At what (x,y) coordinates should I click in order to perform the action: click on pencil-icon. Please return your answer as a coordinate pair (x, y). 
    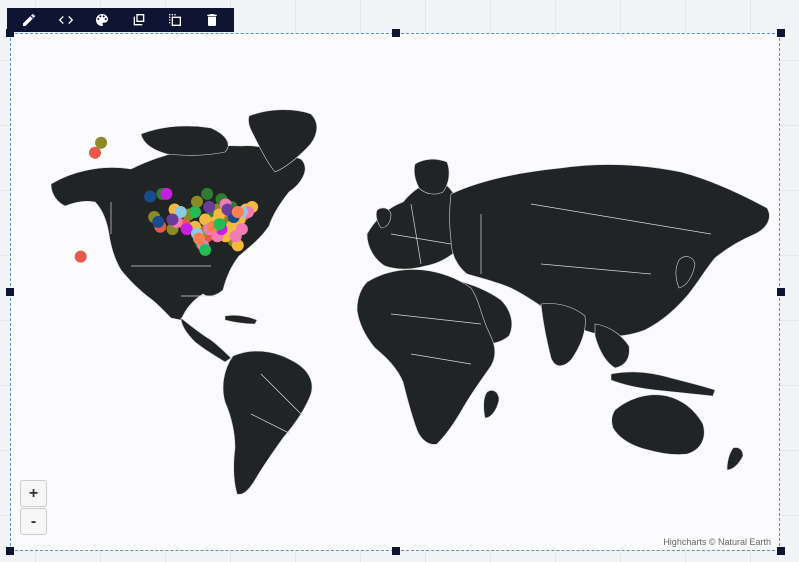
    Looking at the image, I should click on (29, 19).